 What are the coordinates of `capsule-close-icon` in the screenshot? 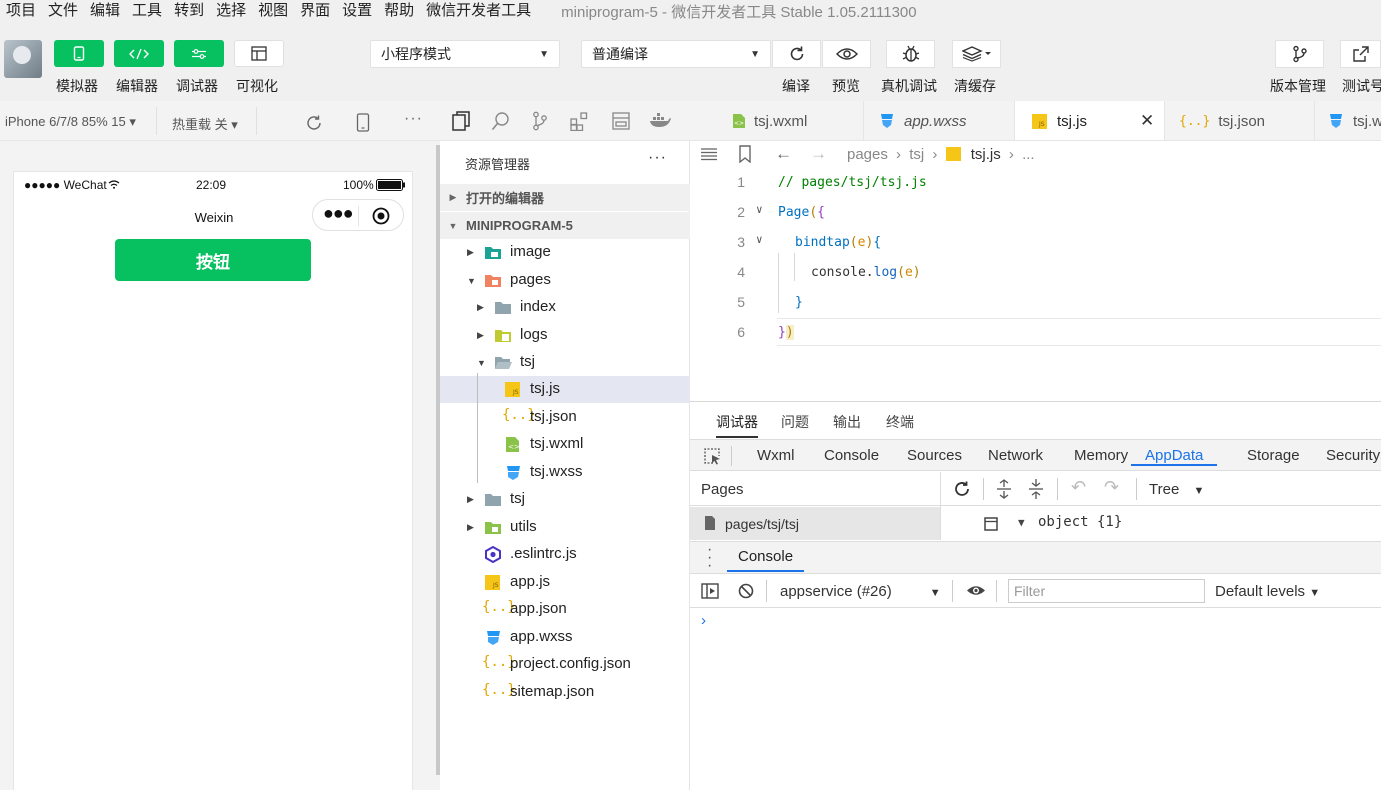 It's located at (381, 216).